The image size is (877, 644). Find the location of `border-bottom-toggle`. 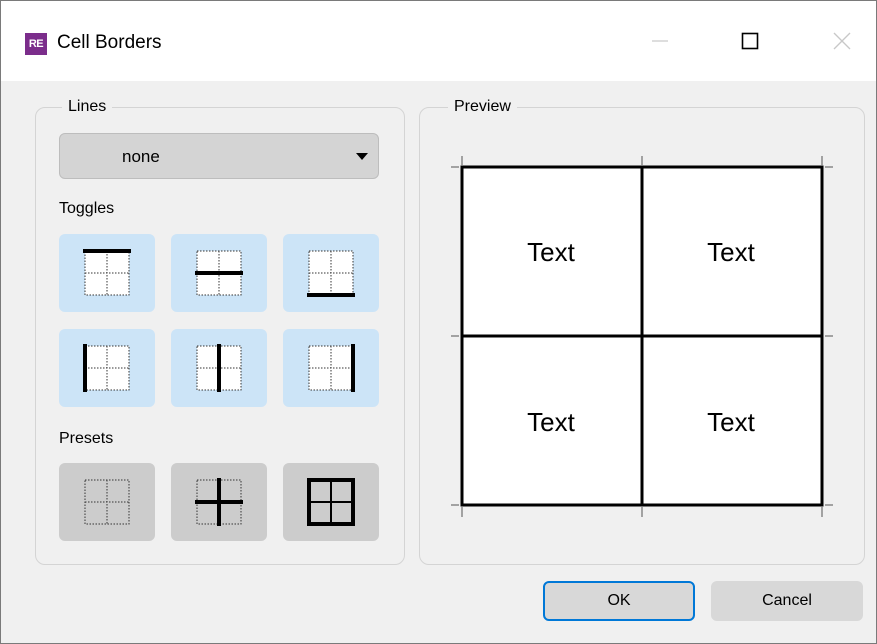

border-bottom-toggle is located at coordinates (331, 273).